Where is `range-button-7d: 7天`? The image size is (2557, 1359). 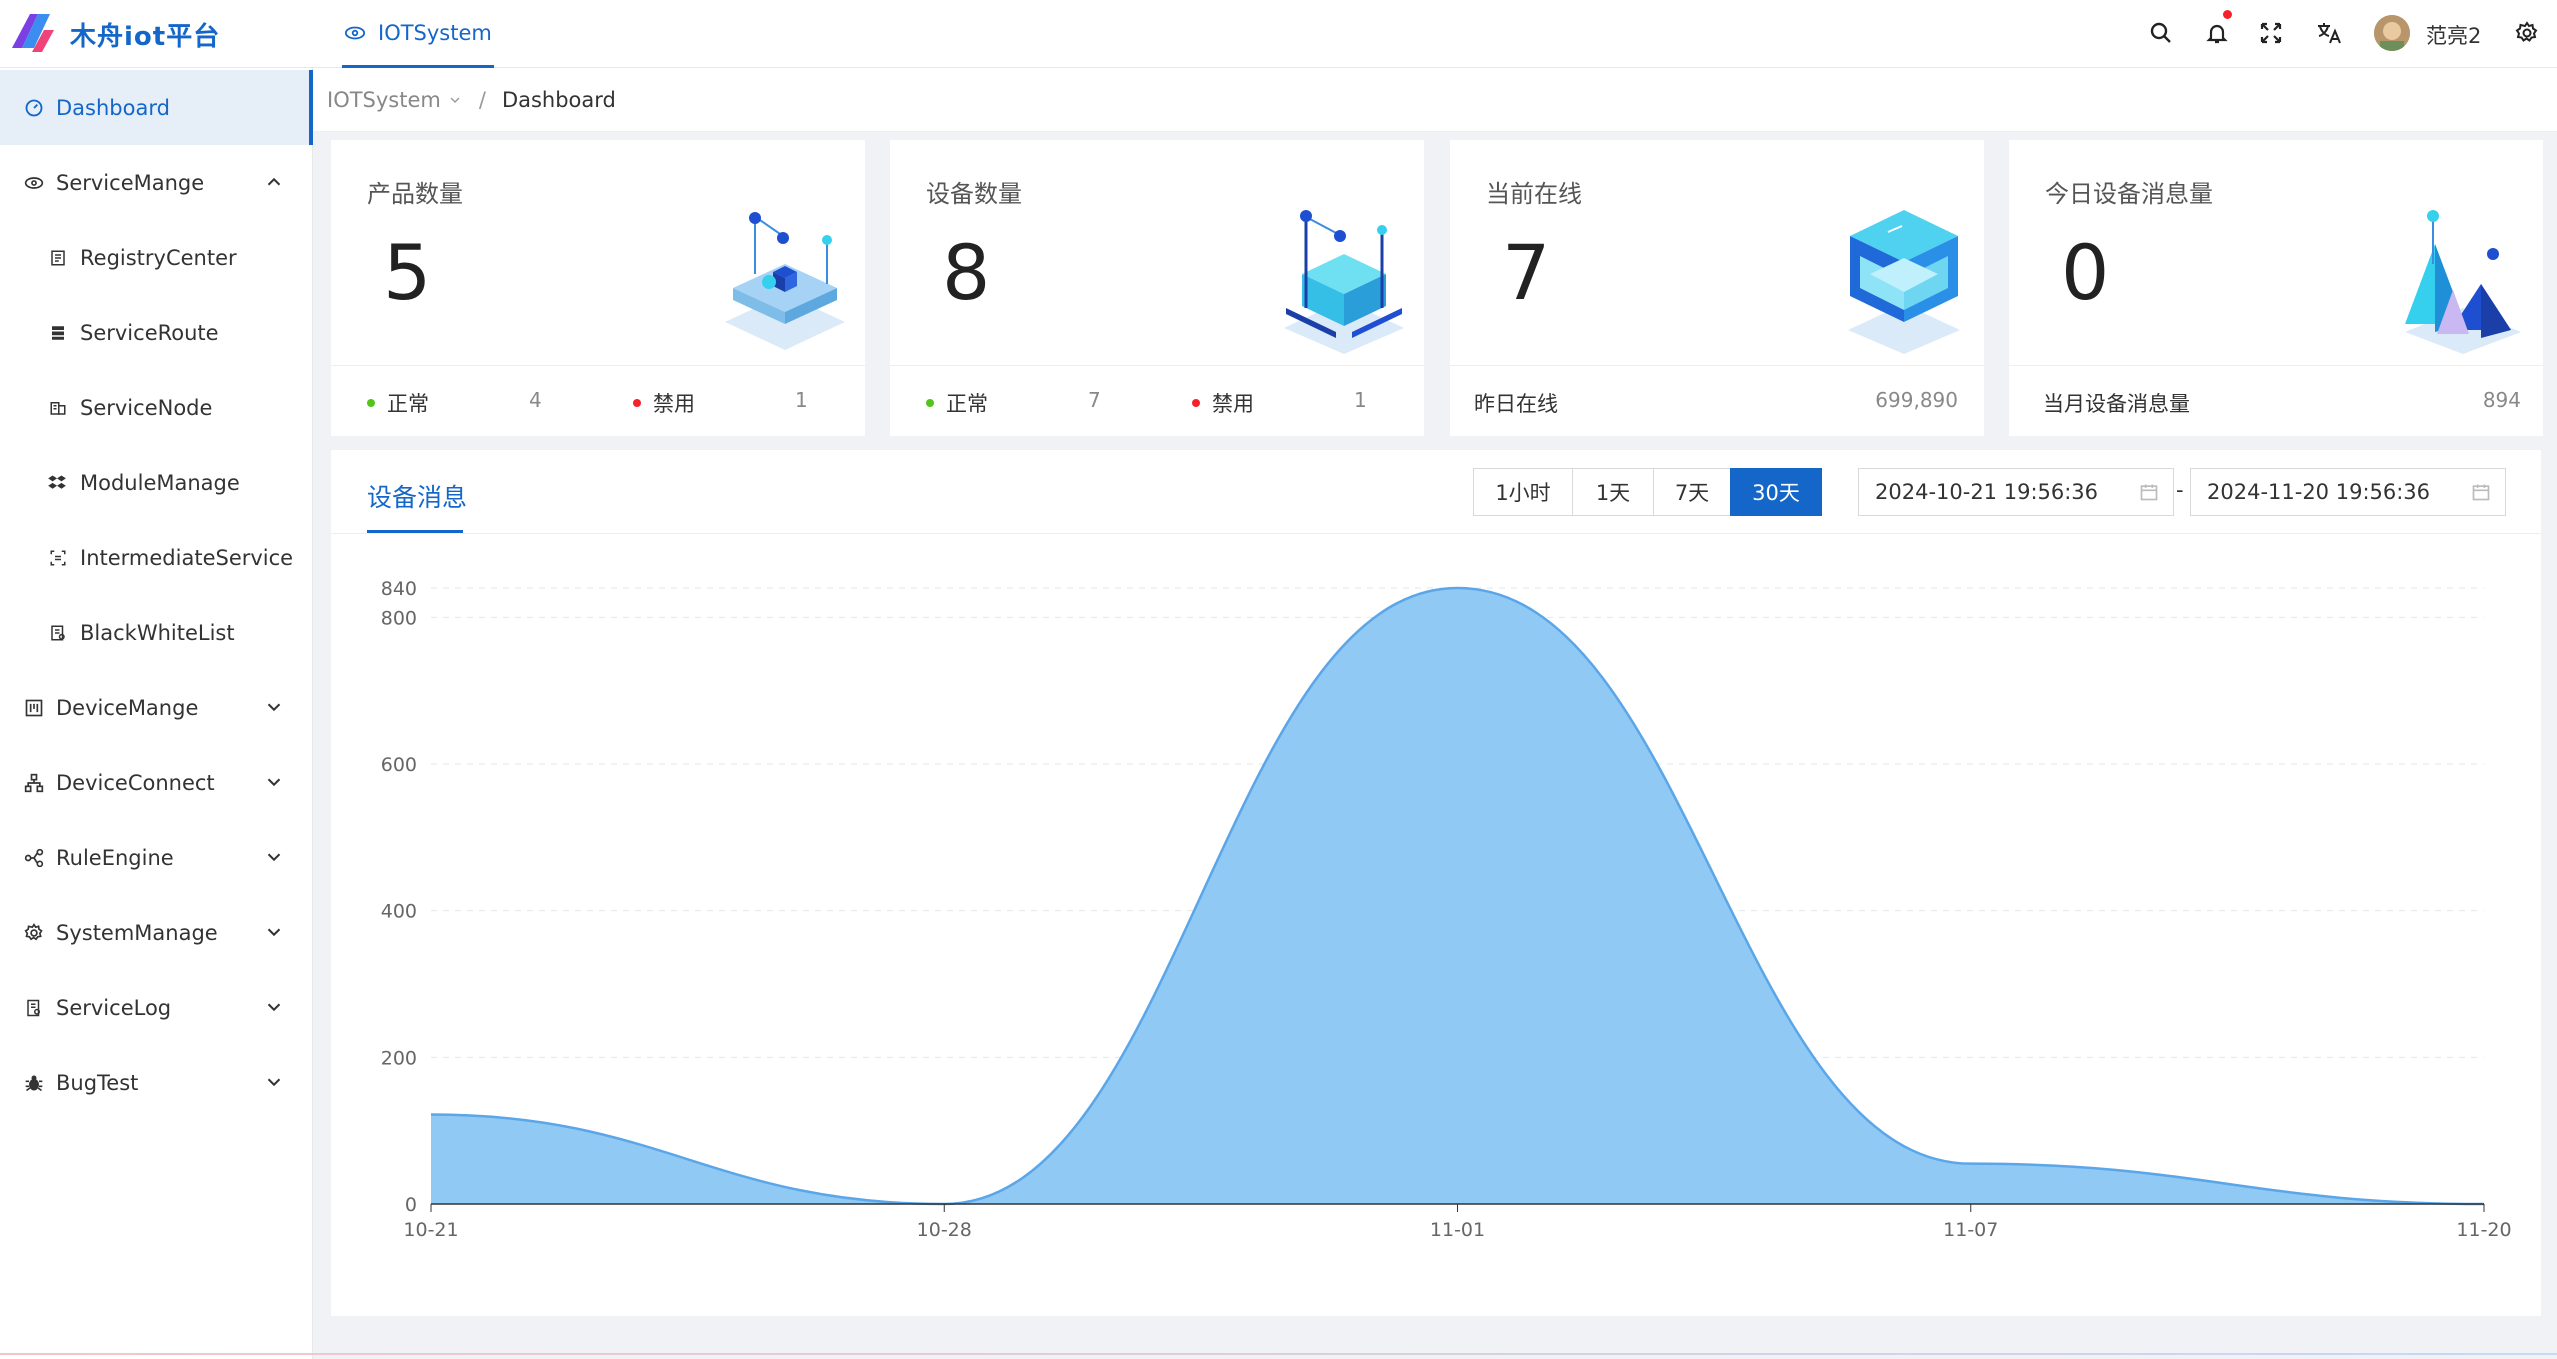
range-button-7d: 7天 is located at coordinates (1692, 492).